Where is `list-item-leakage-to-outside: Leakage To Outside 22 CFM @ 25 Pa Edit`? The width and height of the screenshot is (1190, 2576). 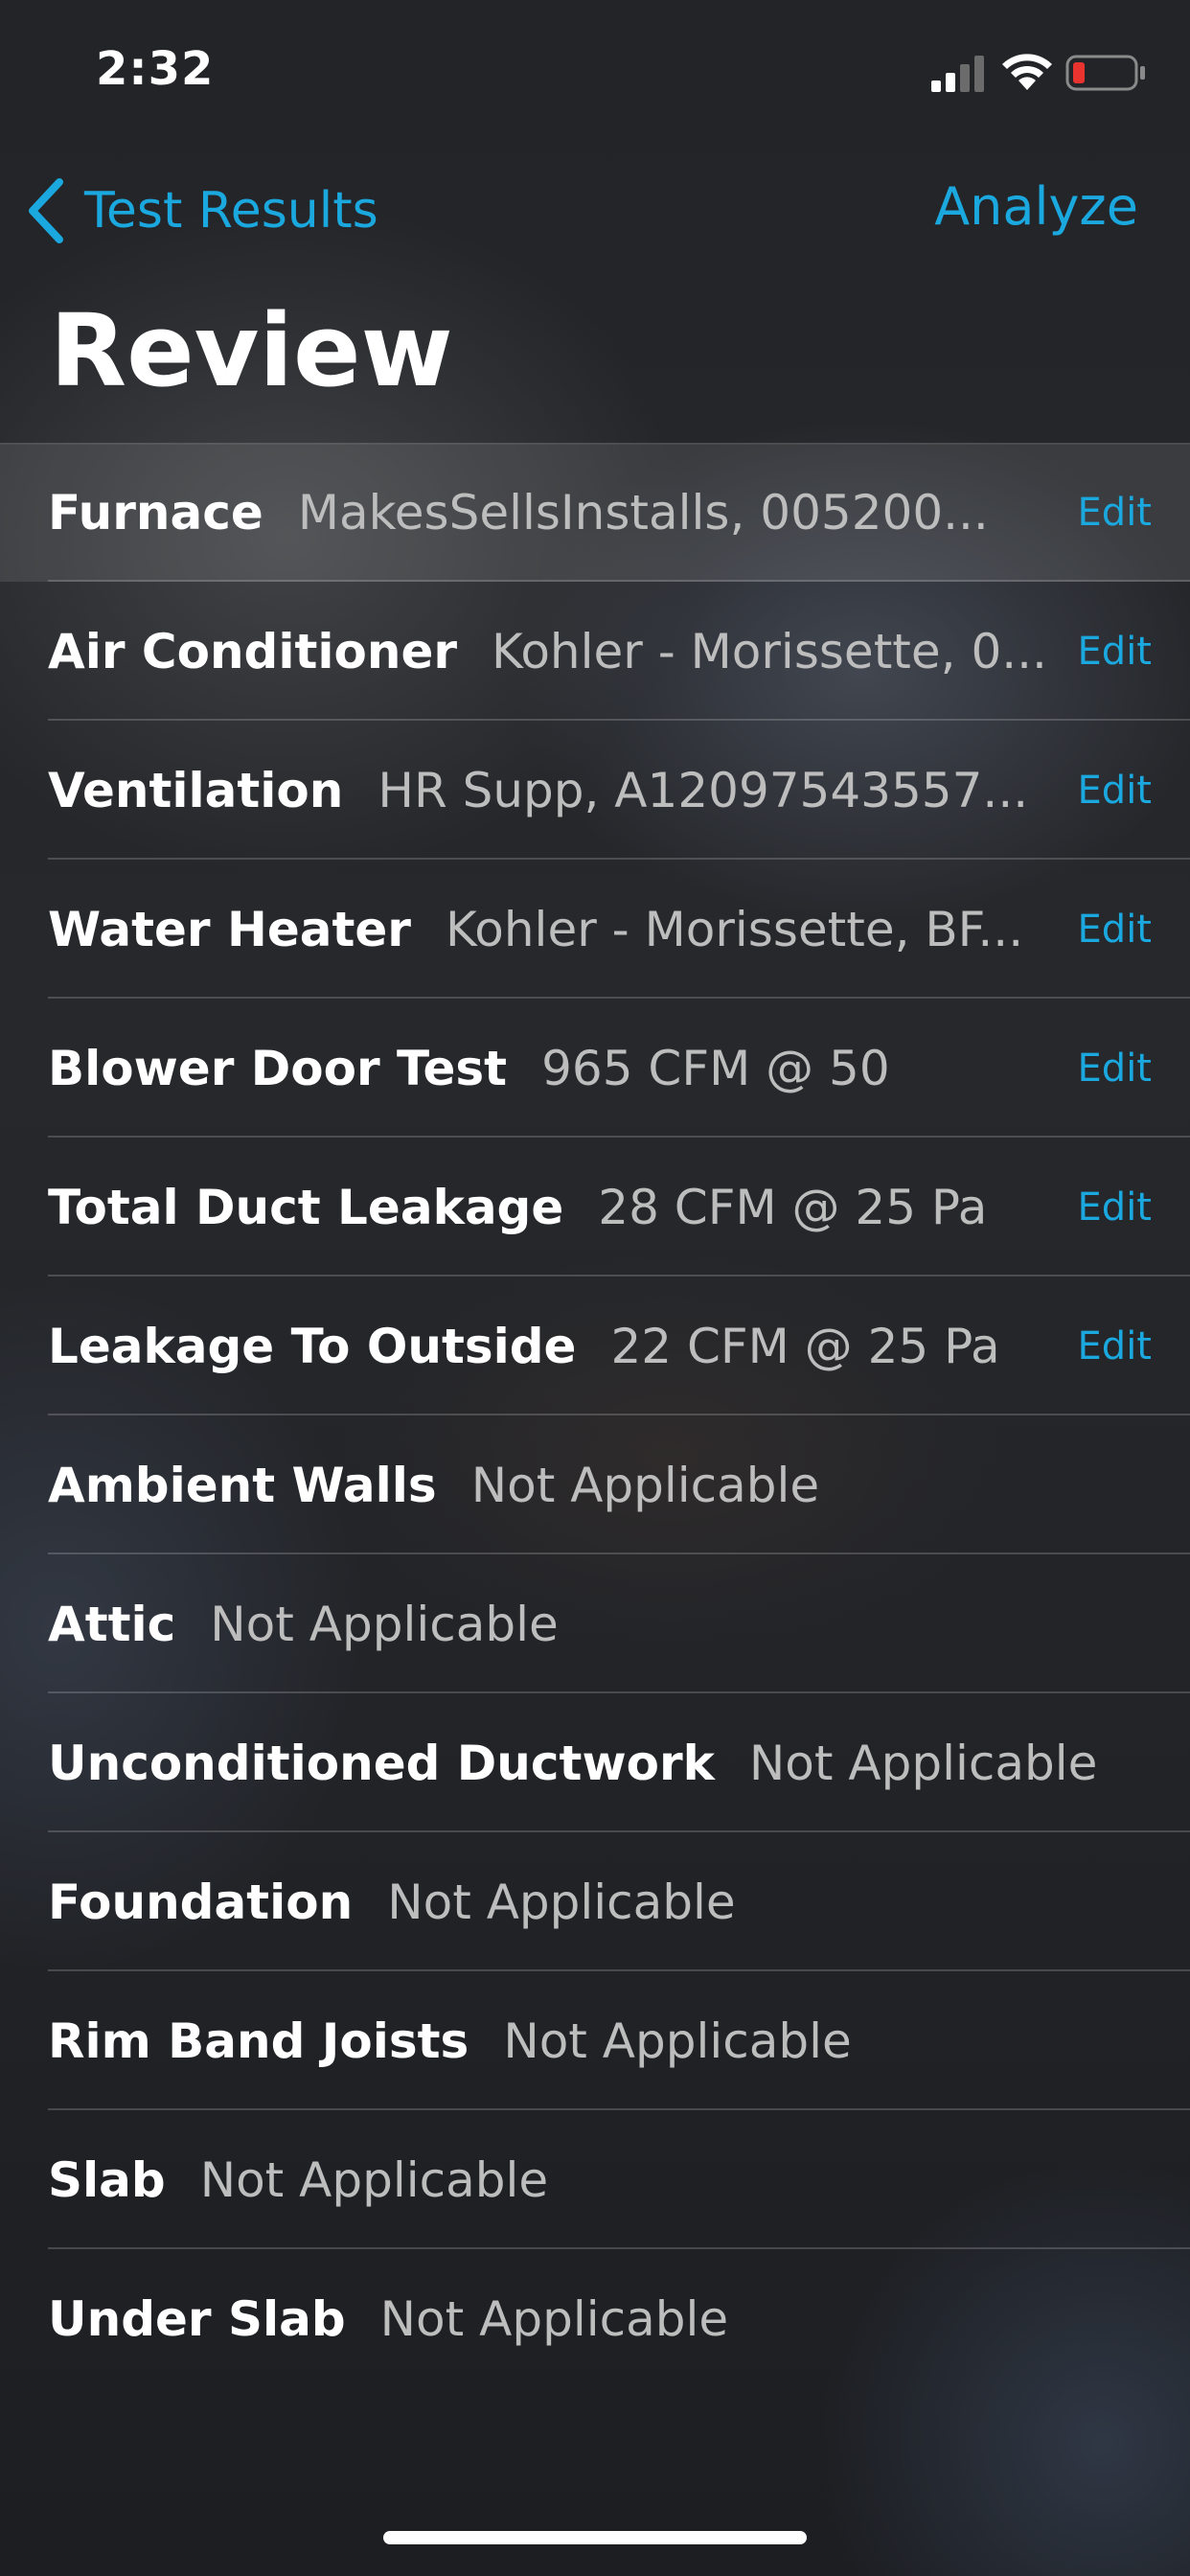
list-item-leakage-to-outside: Leakage To Outside 22 CFM @ 25 Pa Edit is located at coordinates (595, 1345).